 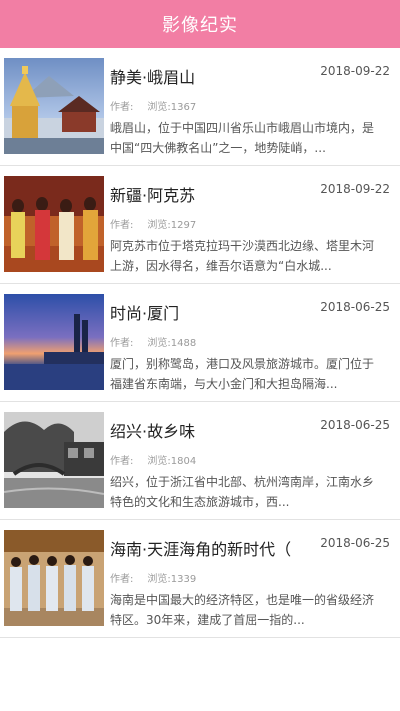 I want to click on page-title: 影像纪实, so click(x=200, y=25).